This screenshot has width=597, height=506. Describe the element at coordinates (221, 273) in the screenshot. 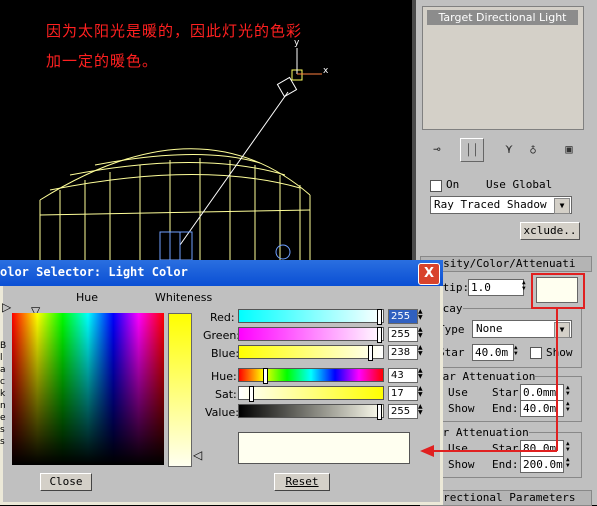

I see `dialog-title-bar: olor Selector: Light Color X` at that location.